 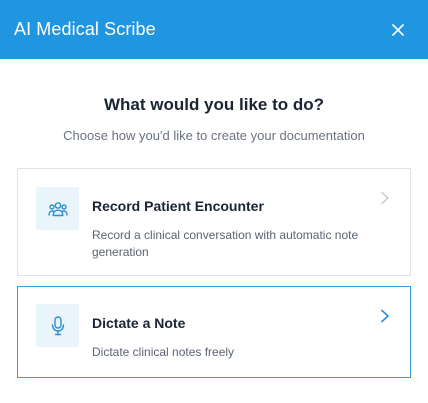 I want to click on option-description: Dictate clinical notes freely, so click(x=163, y=352).